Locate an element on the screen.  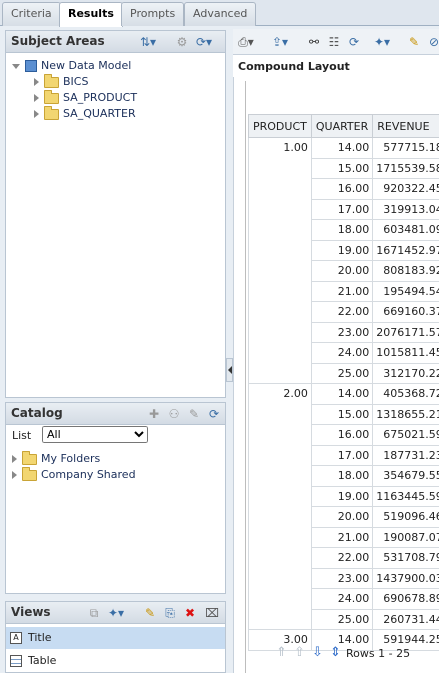
tab-label: Advanced is located at coordinates (220, 13).